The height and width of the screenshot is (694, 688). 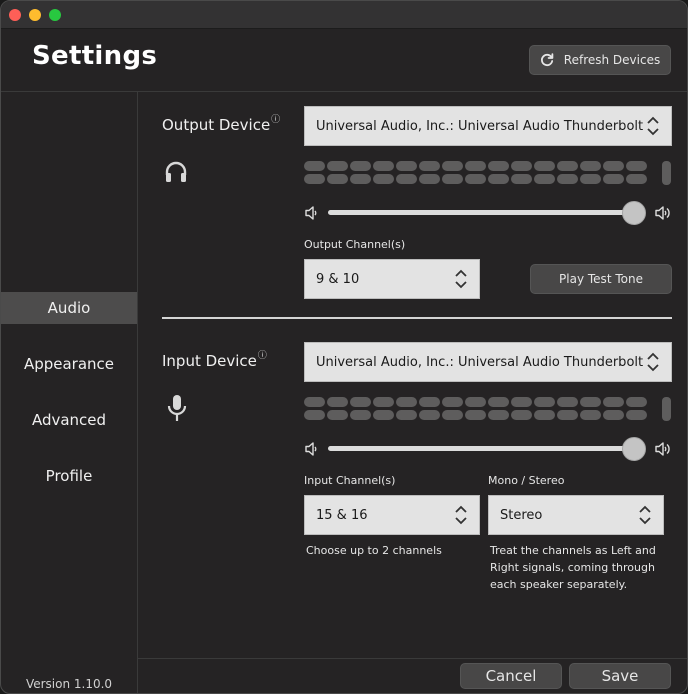 I want to click on sidebar-item-label: Audio, so click(x=69, y=308).